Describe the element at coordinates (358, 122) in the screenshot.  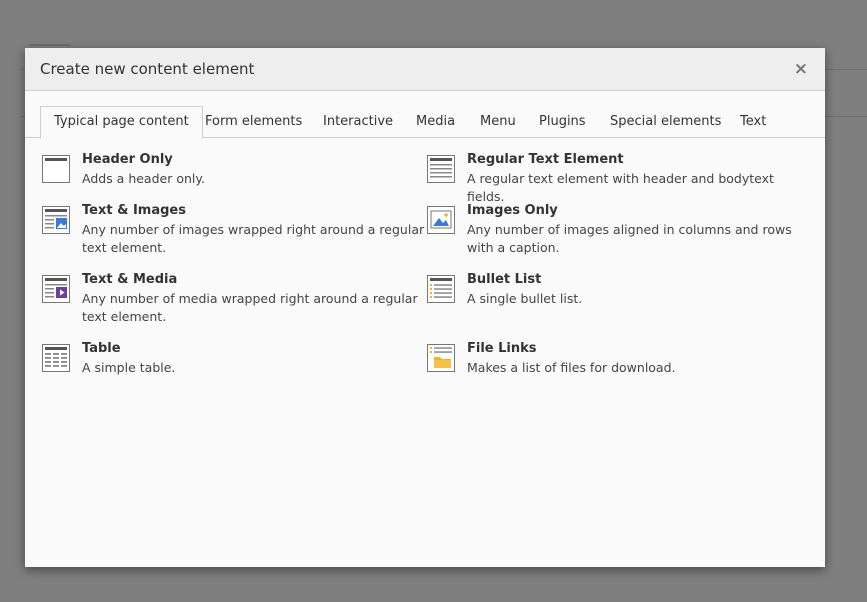
I see `tab-interactive: Interactive` at that location.